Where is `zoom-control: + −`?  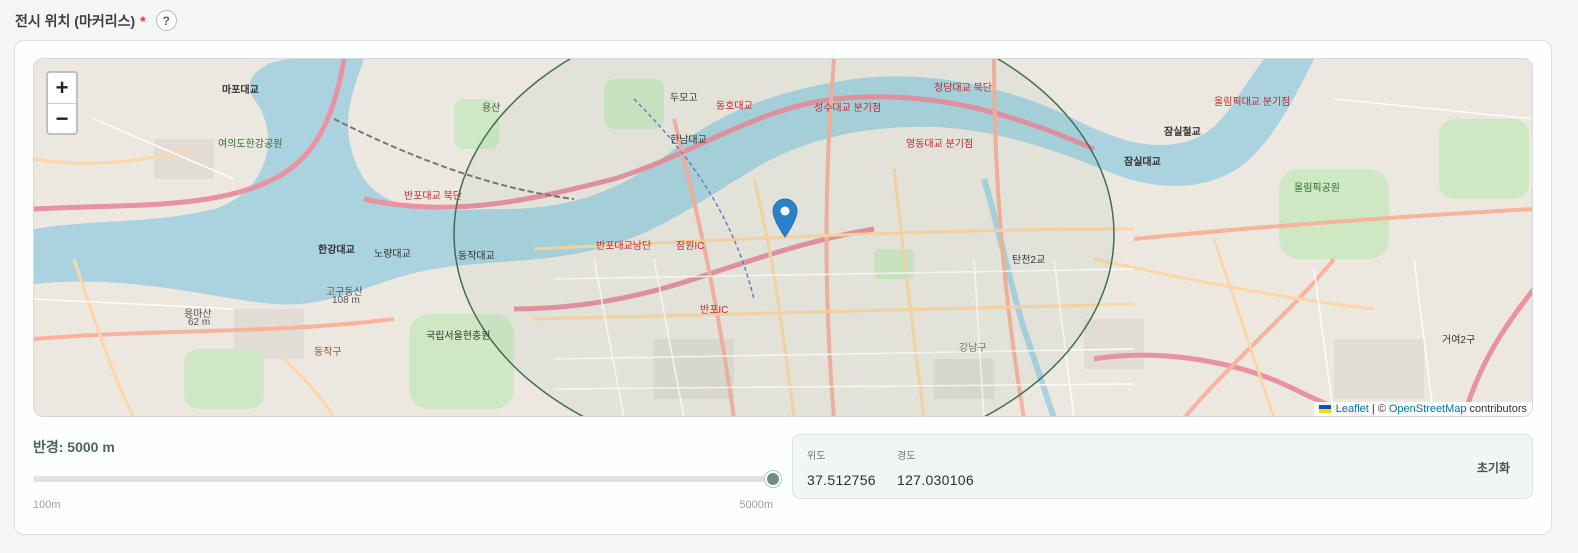
zoom-control: + − is located at coordinates (62, 103).